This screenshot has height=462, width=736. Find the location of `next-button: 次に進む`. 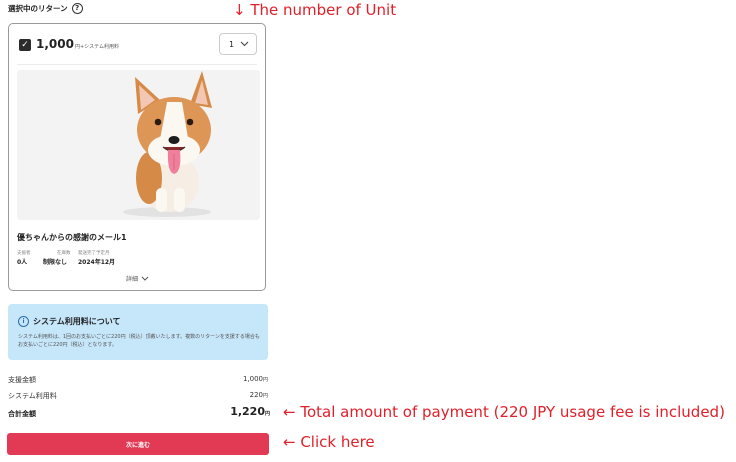

next-button: 次に進む is located at coordinates (138, 444).